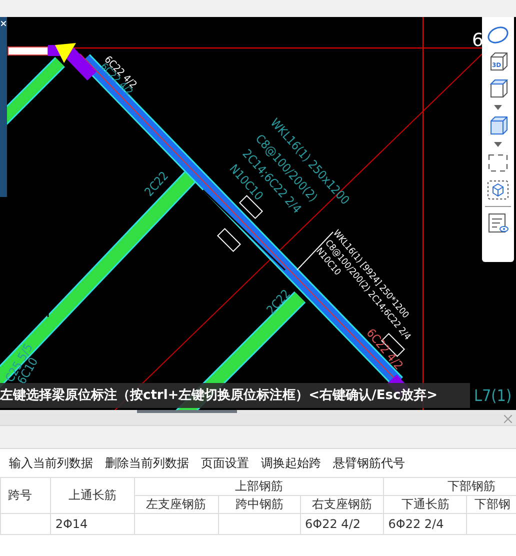 The image size is (516, 556). I want to click on table-cell: 2Φ14, so click(92, 524).